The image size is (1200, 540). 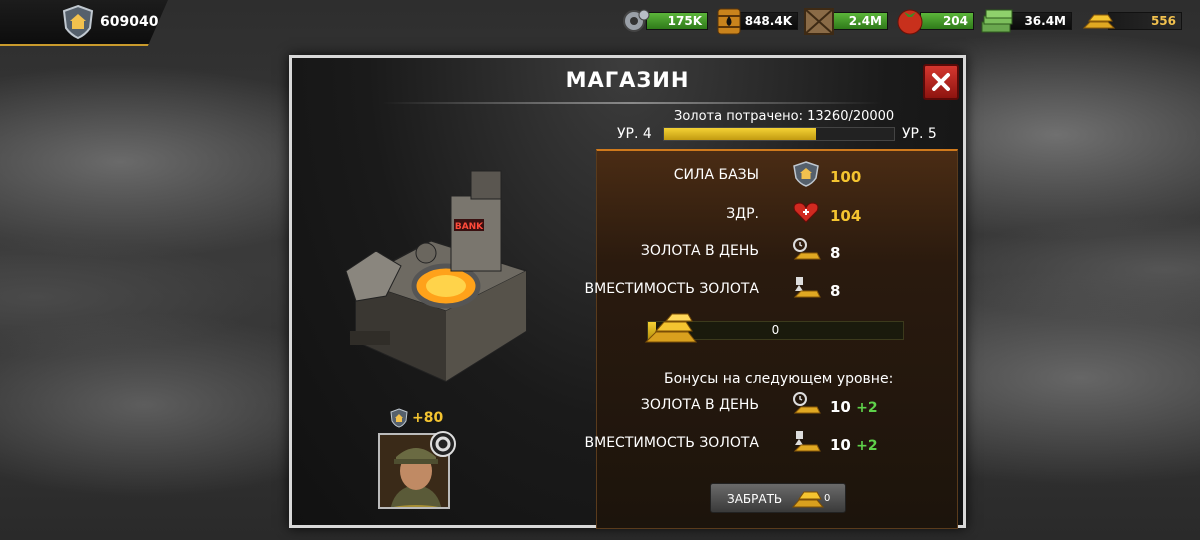 I want to click on commander-bonus-value: +80, so click(x=428, y=418).